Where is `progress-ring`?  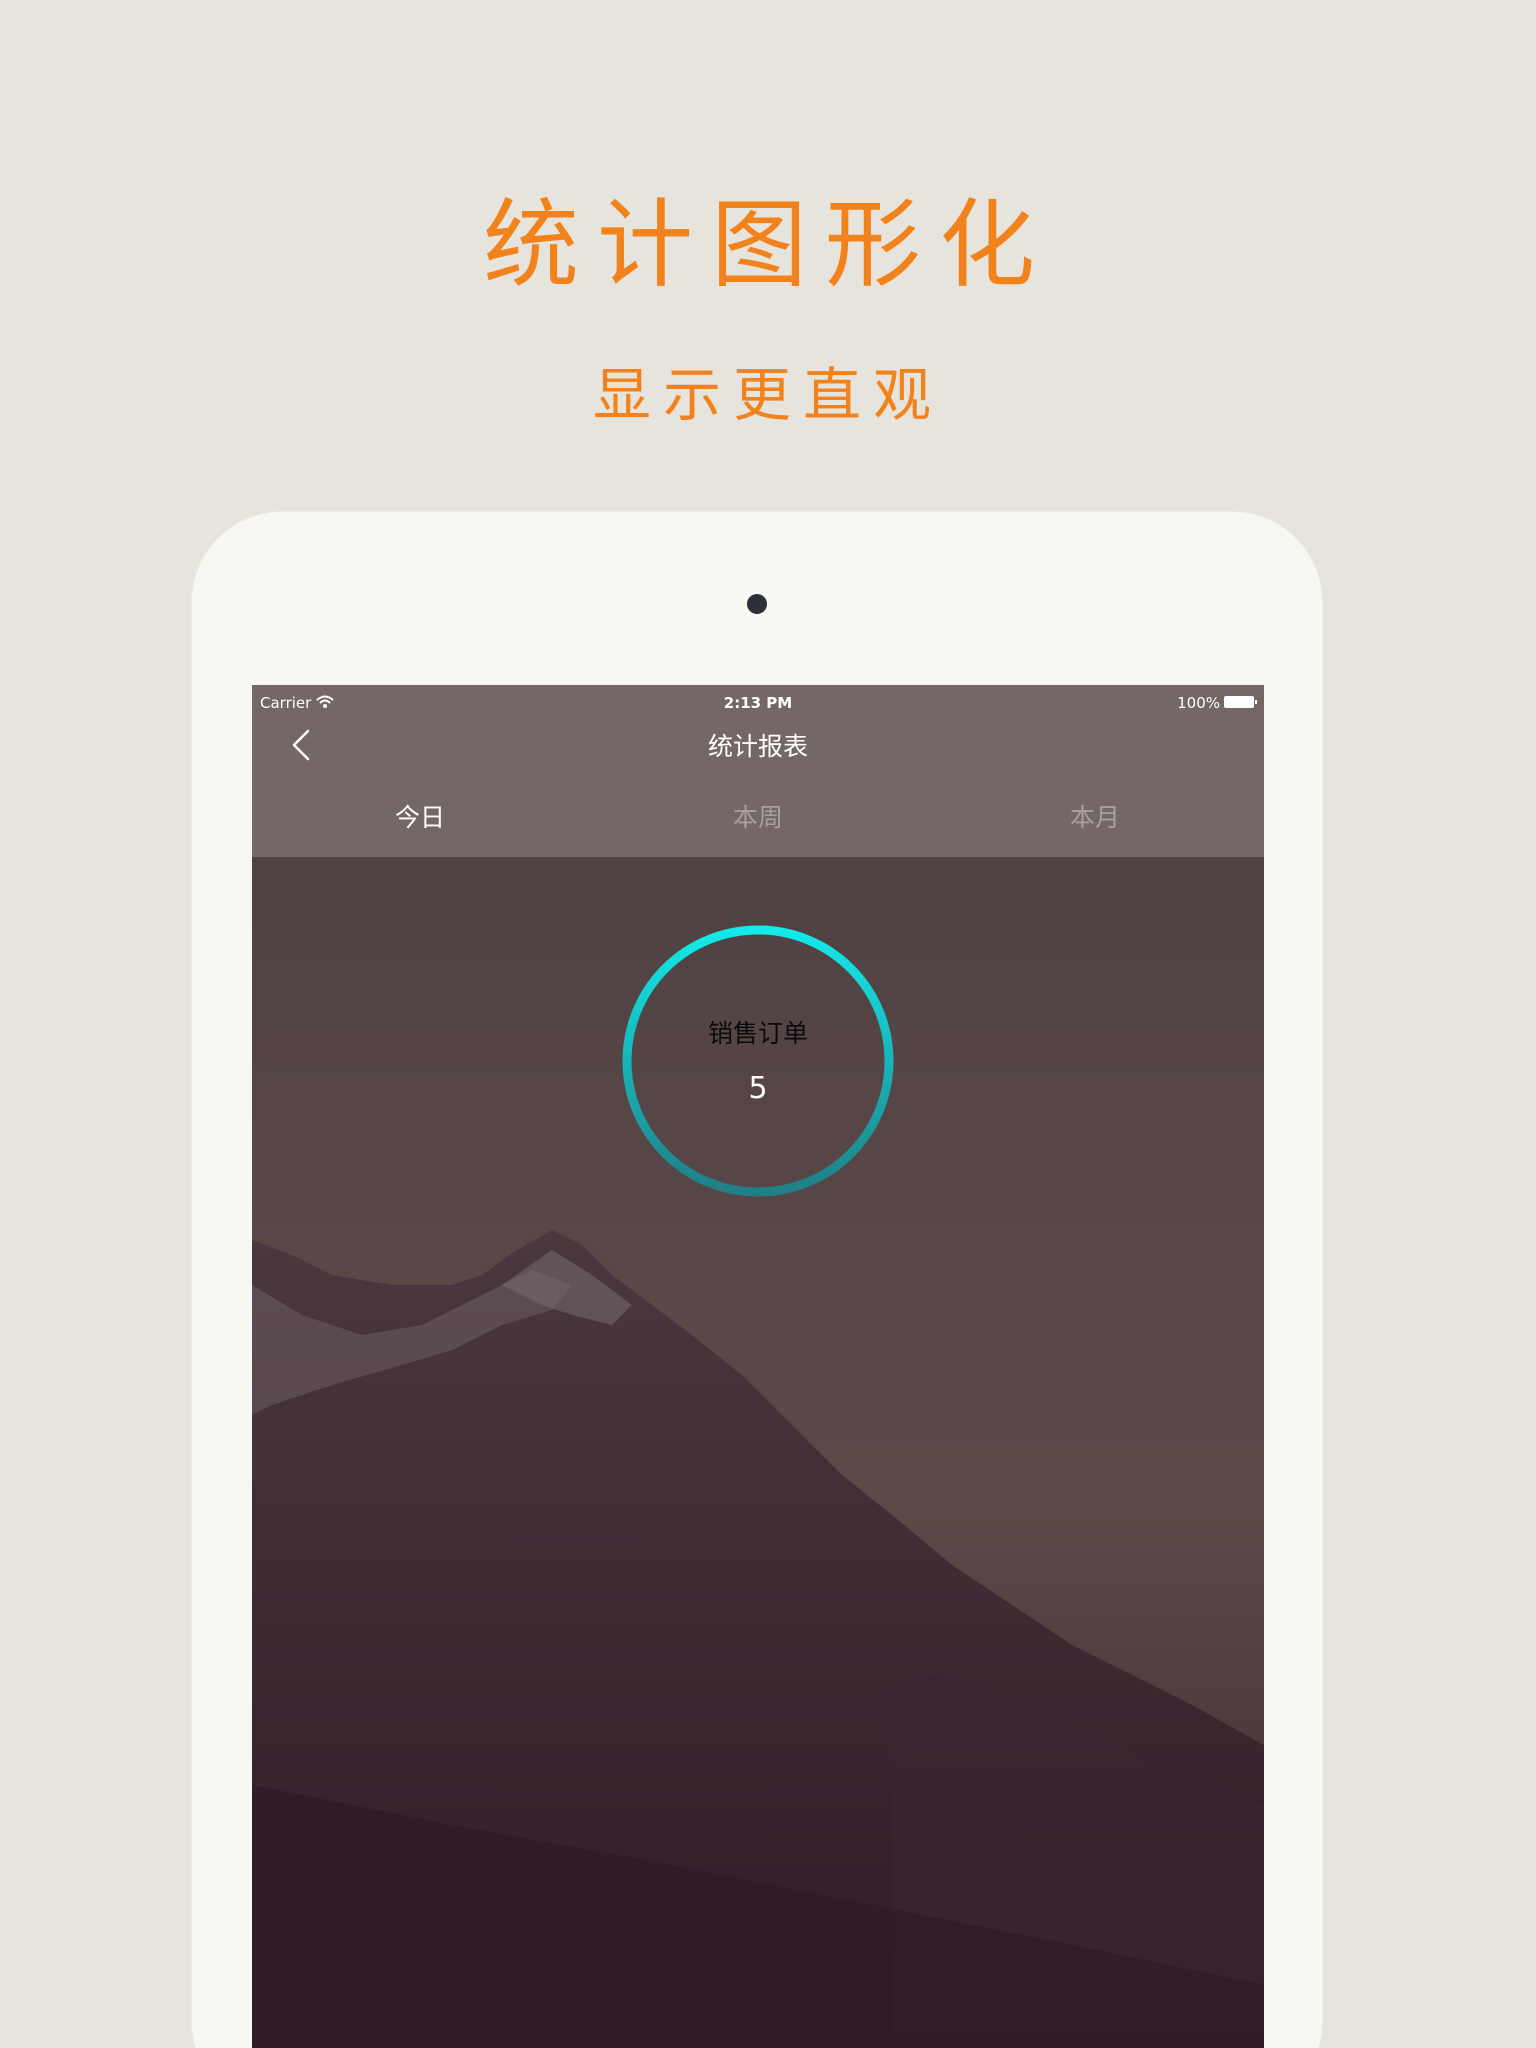
progress-ring is located at coordinates (758, 1061).